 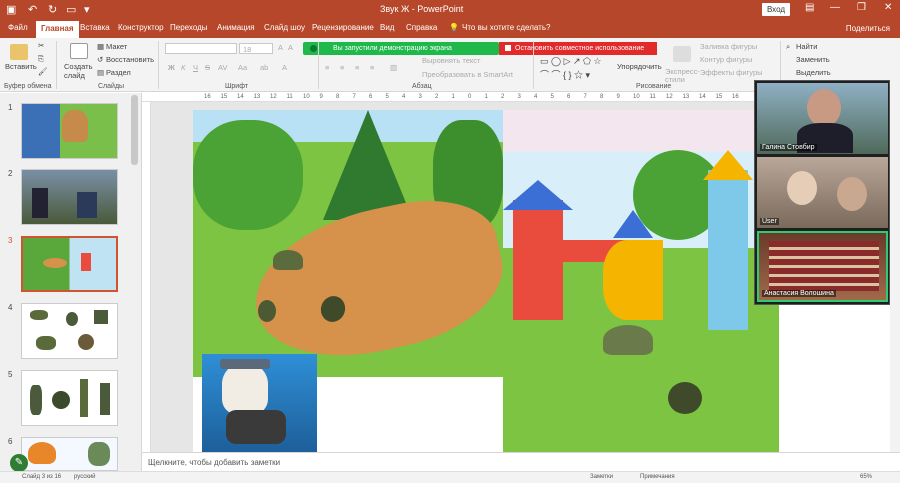 What do you see at coordinates (822, 192) in the screenshot?
I see `participant-tile: User` at bounding box center [822, 192].